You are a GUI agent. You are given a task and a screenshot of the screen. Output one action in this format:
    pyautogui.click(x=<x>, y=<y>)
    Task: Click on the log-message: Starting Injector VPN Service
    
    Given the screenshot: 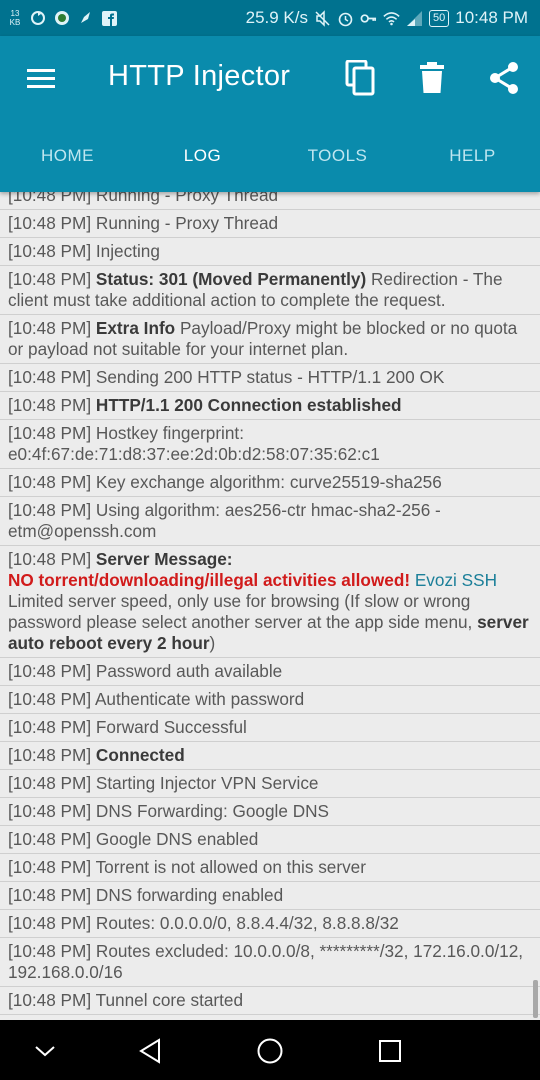 What is the action you would take?
    pyautogui.click(x=207, y=783)
    